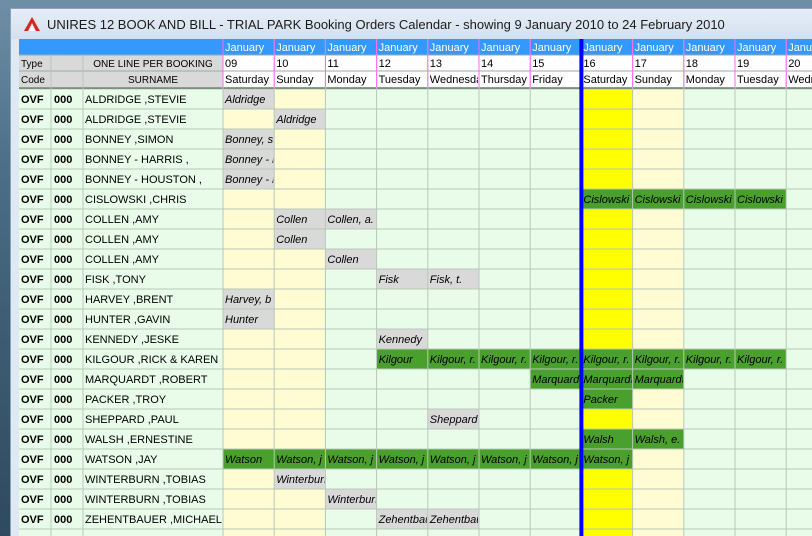 The image size is (812, 536). What do you see at coordinates (129, 300) in the screenshot?
I see `row-surname: HARVEY ,BRENT` at bounding box center [129, 300].